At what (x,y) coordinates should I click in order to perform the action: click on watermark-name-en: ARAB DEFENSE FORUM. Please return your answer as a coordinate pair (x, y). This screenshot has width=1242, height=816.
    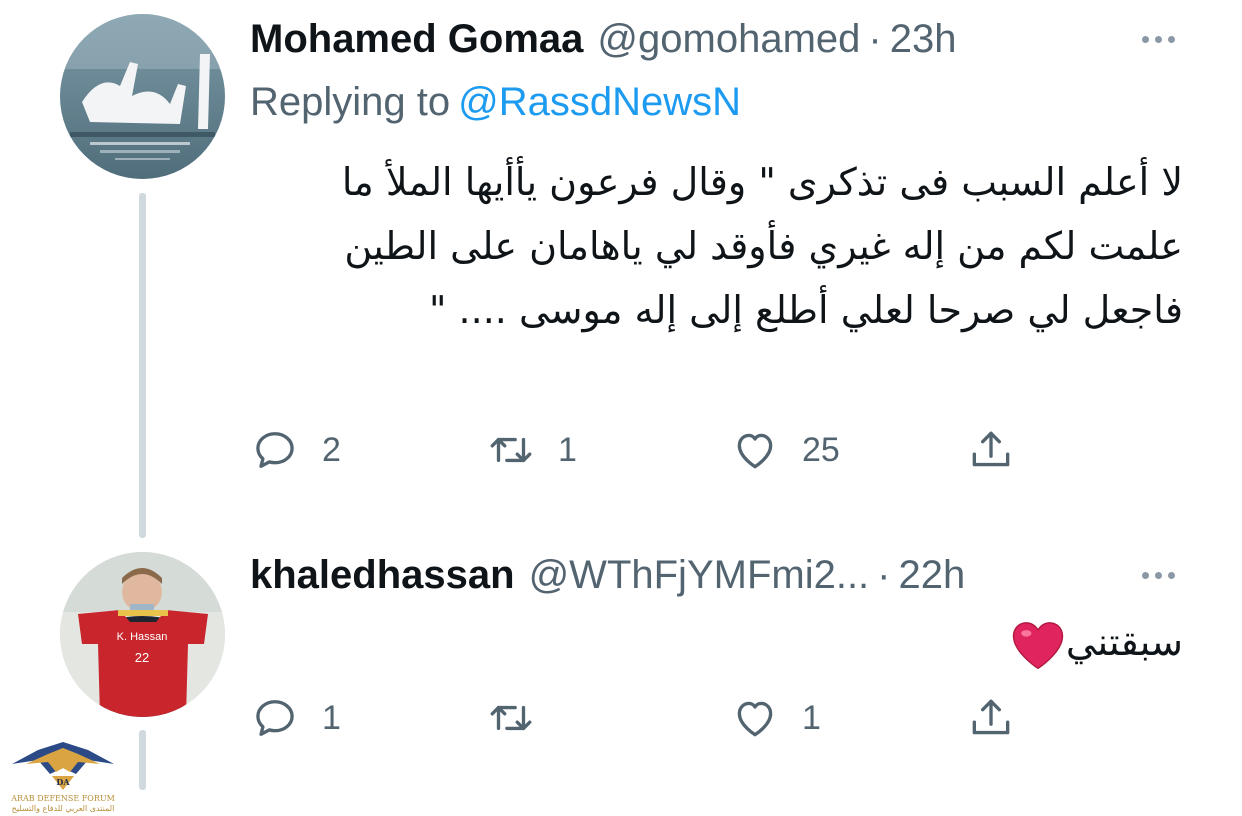
    Looking at the image, I should click on (63, 798).